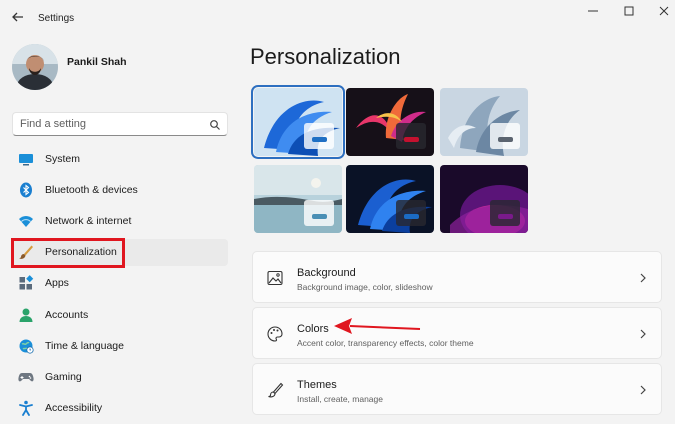  I want to click on sidebar-item-accessibility: Accessibility, so click(120, 408).